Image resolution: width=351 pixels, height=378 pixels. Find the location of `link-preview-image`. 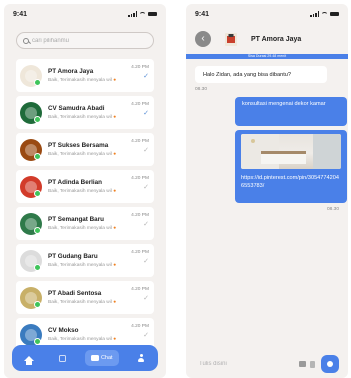

link-preview-image is located at coordinates (291, 151).